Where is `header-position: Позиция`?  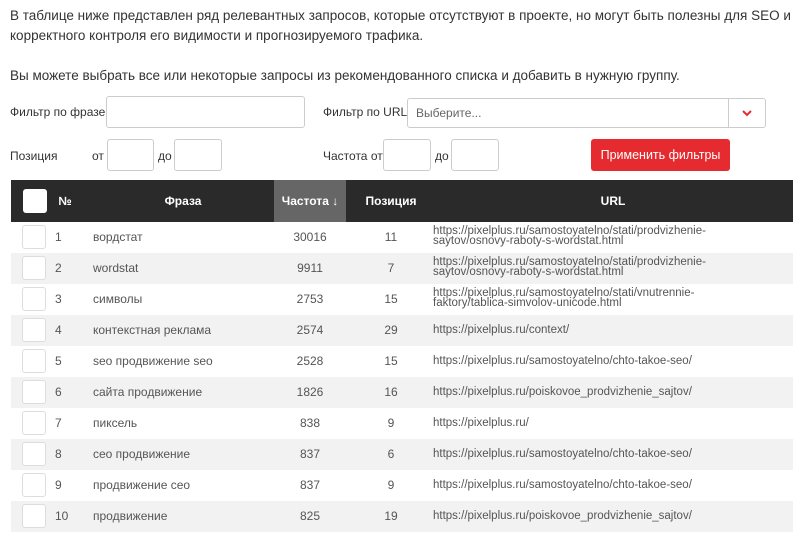 header-position: Позиция is located at coordinates (391, 201).